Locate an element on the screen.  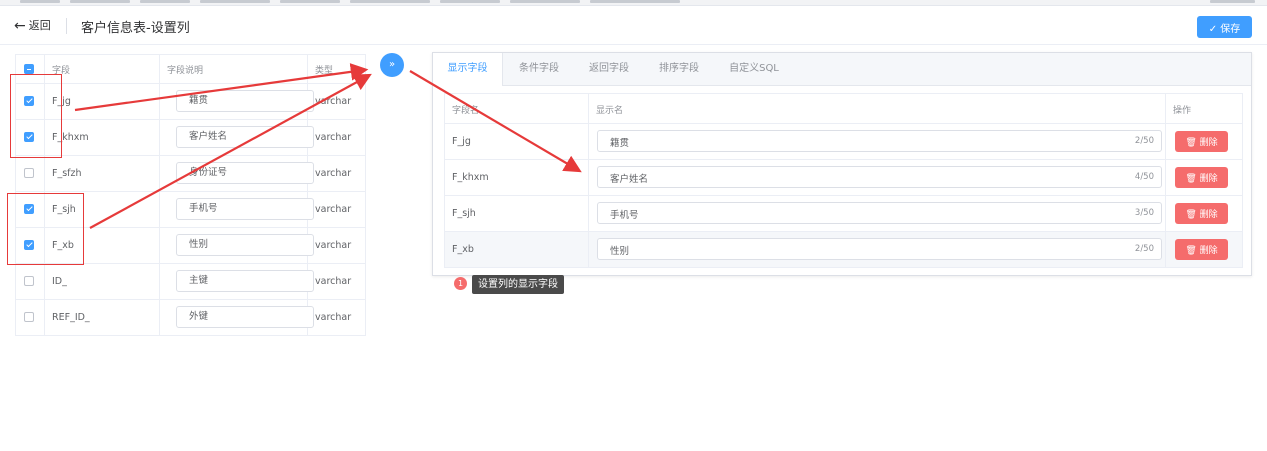
page-header: ← 返回 客户信息表-设置列 is located at coordinates (633, 26).